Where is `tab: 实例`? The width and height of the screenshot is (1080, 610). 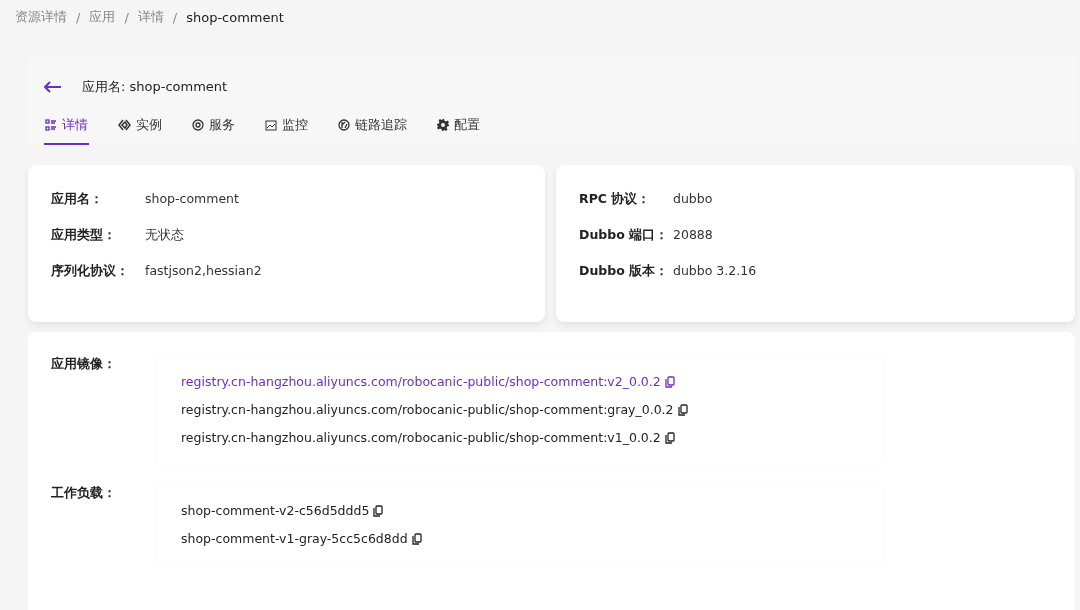 tab: 实例 is located at coordinates (140, 126).